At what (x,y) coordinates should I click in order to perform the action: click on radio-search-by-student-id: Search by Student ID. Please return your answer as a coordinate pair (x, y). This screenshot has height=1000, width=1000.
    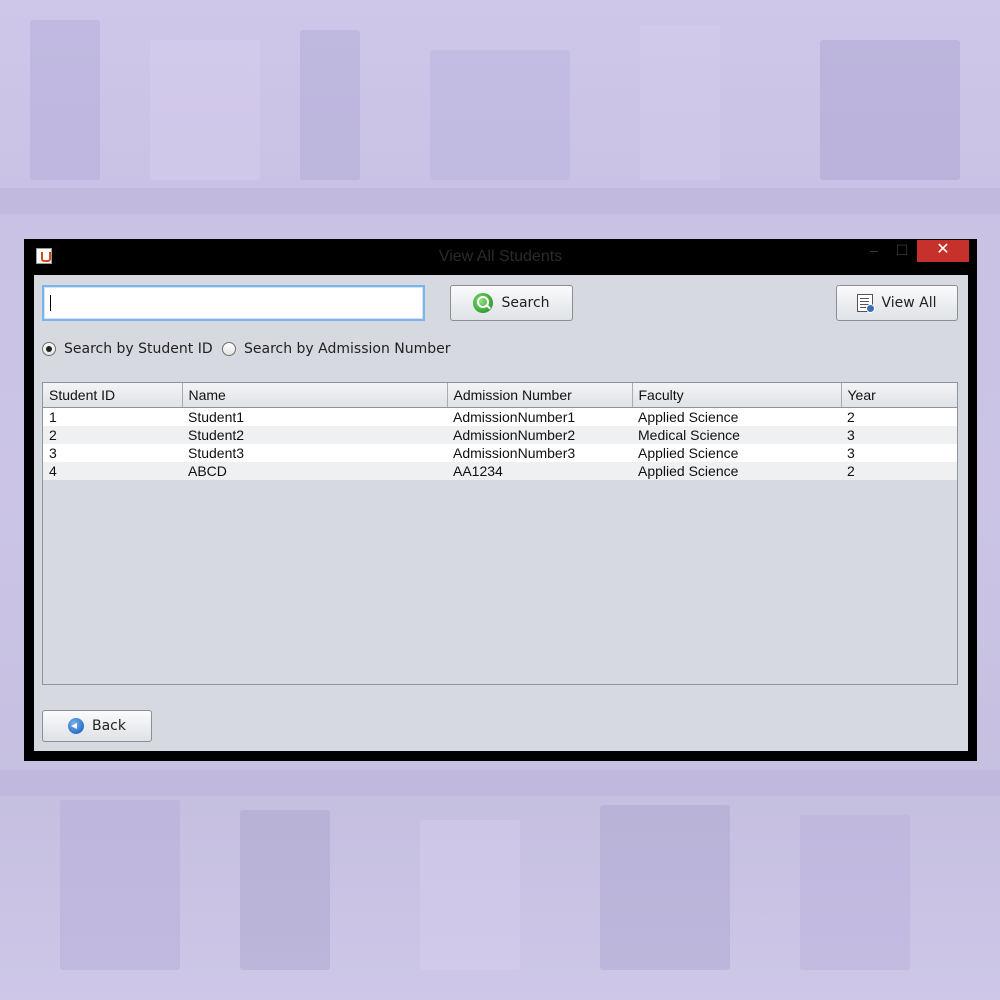
    Looking at the image, I should click on (127, 349).